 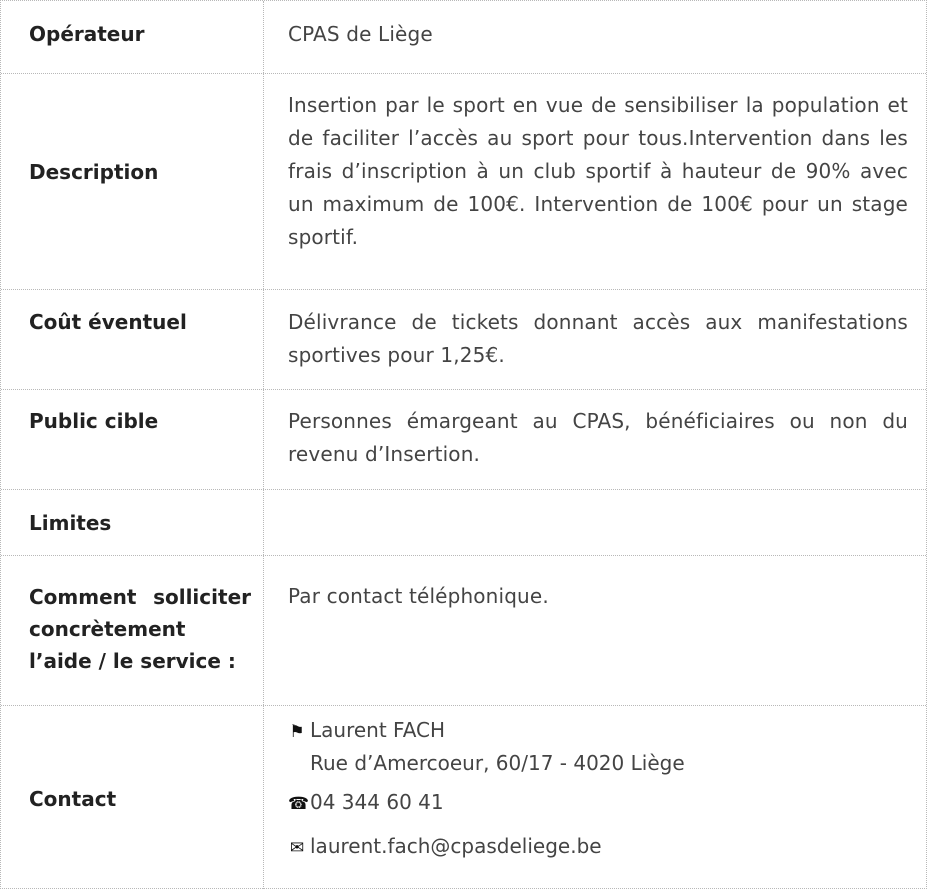 I want to click on contact-phone-line: ☎04 344 60 41, so click(x=366, y=803).